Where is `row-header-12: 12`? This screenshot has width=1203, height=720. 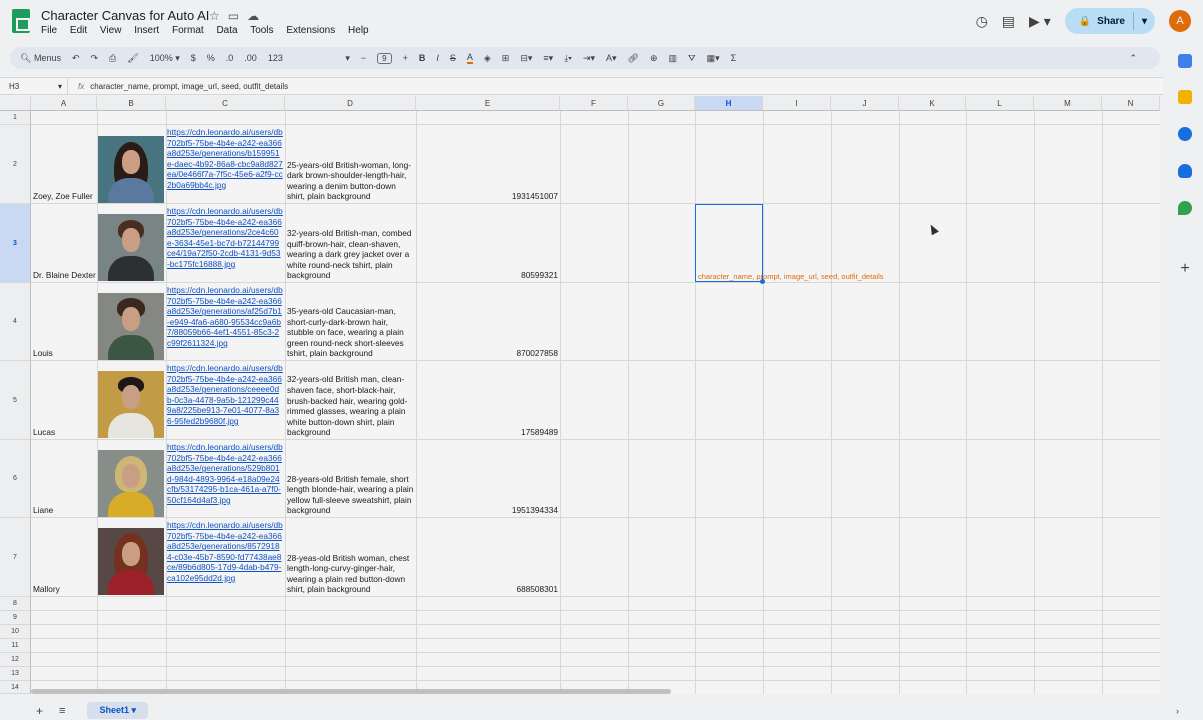 row-header-12: 12 is located at coordinates (15, 660).